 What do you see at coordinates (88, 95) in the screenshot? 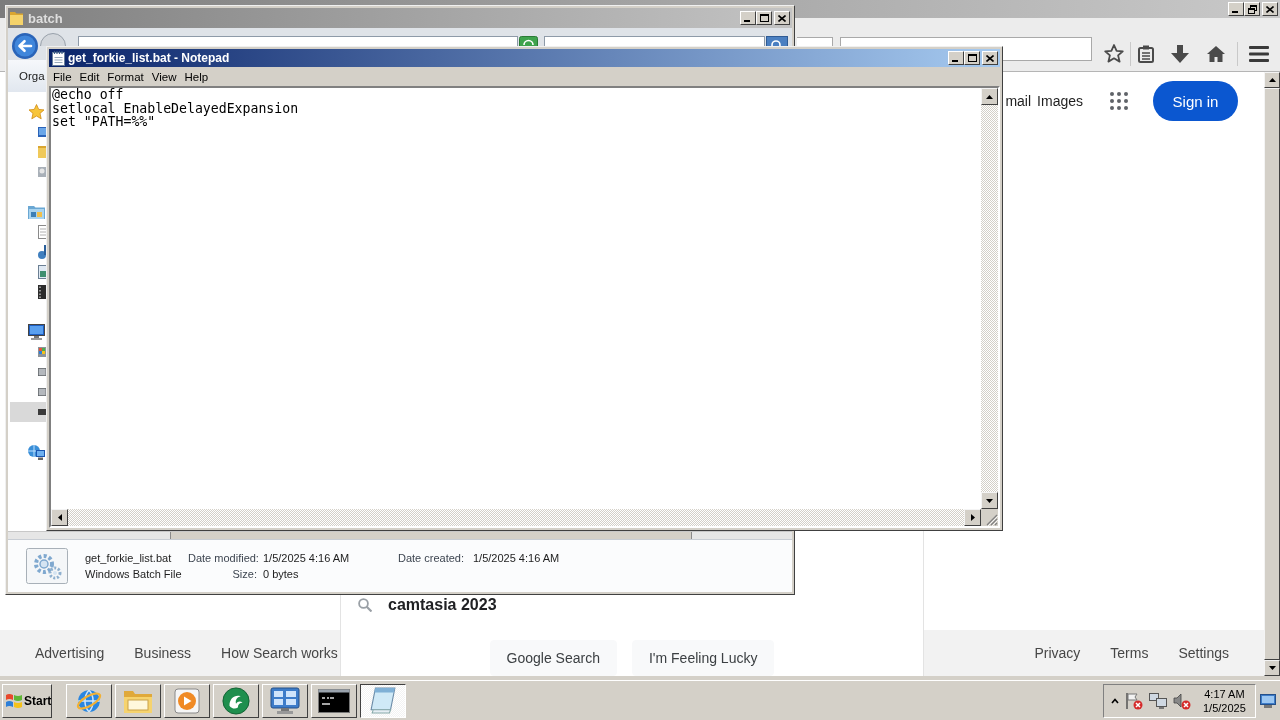
I see `code-line: @echo off` at bounding box center [88, 95].